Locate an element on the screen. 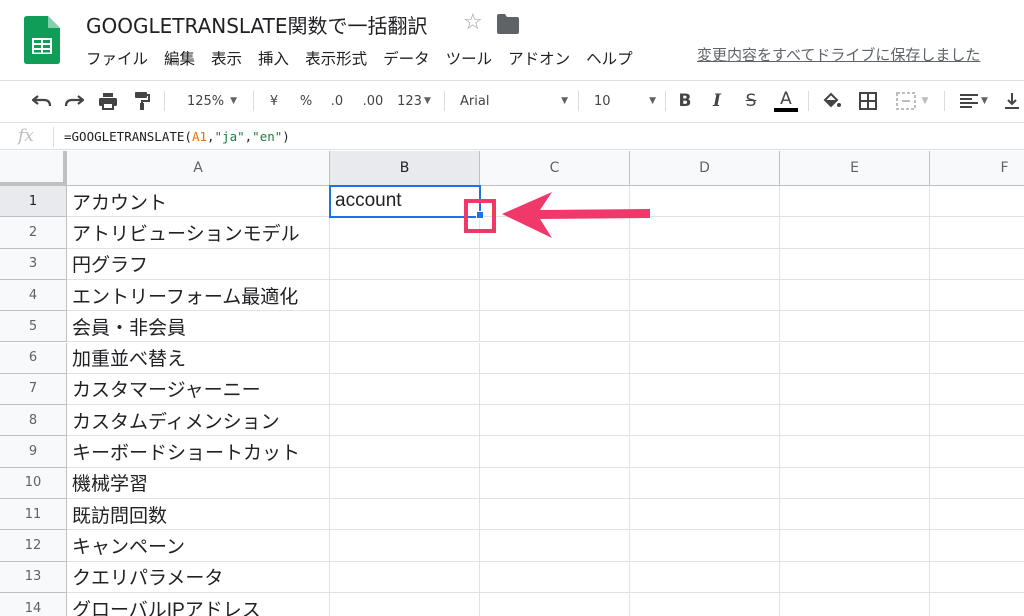  cell-e7 is located at coordinates (855, 389).